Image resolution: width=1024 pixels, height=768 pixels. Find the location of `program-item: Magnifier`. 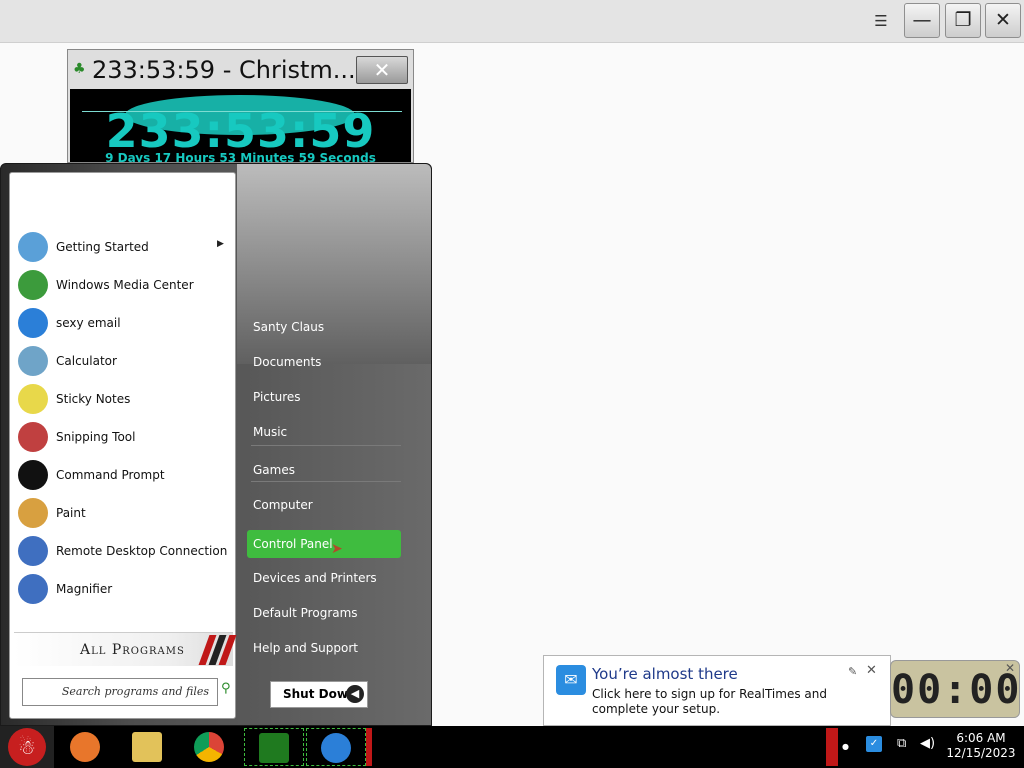

program-item: Magnifier is located at coordinates (122, 589).